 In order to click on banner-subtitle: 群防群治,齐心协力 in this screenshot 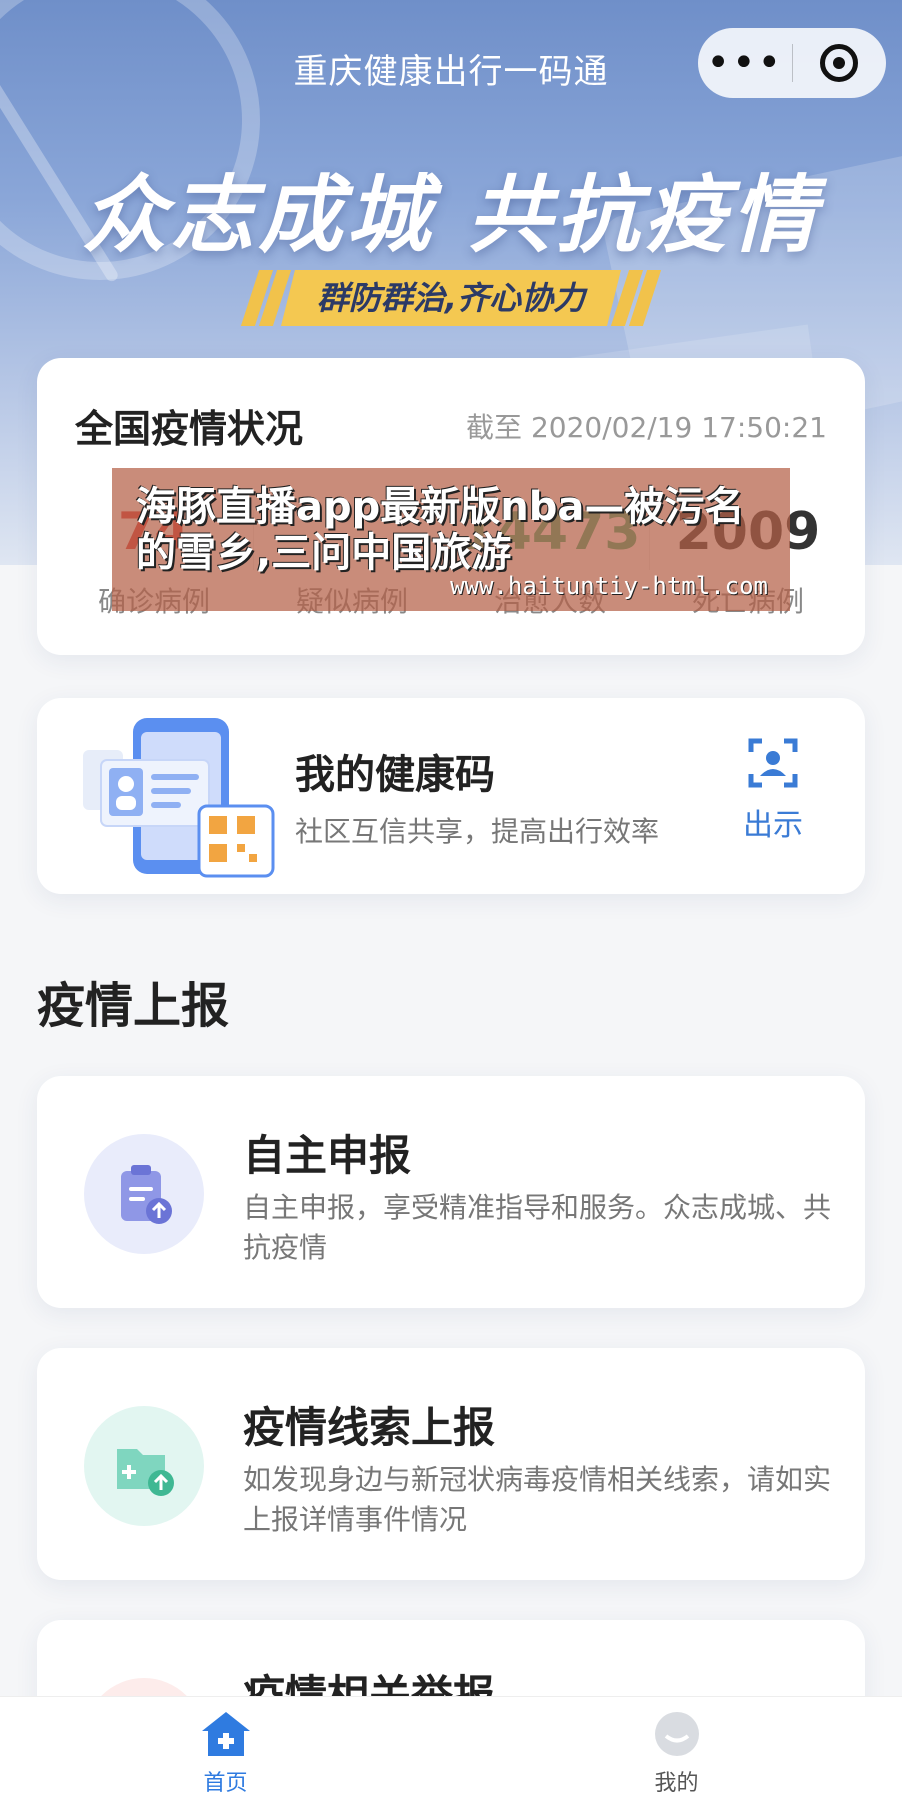, I will do `click(451, 298)`.